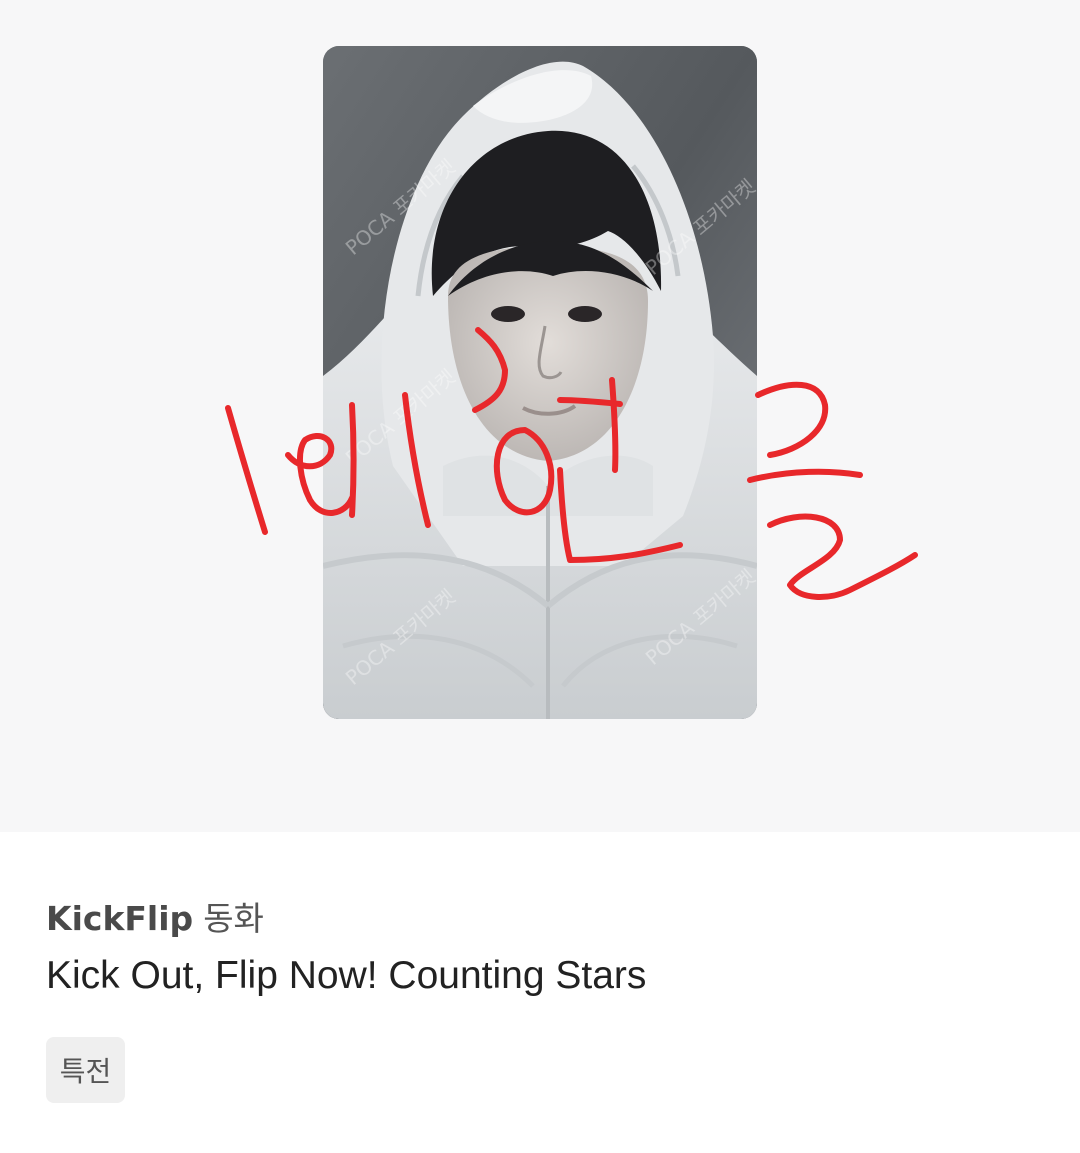  Describe the element at coordinates (233, 918) in the screenshot. I see `member-name: 동화` at that location.